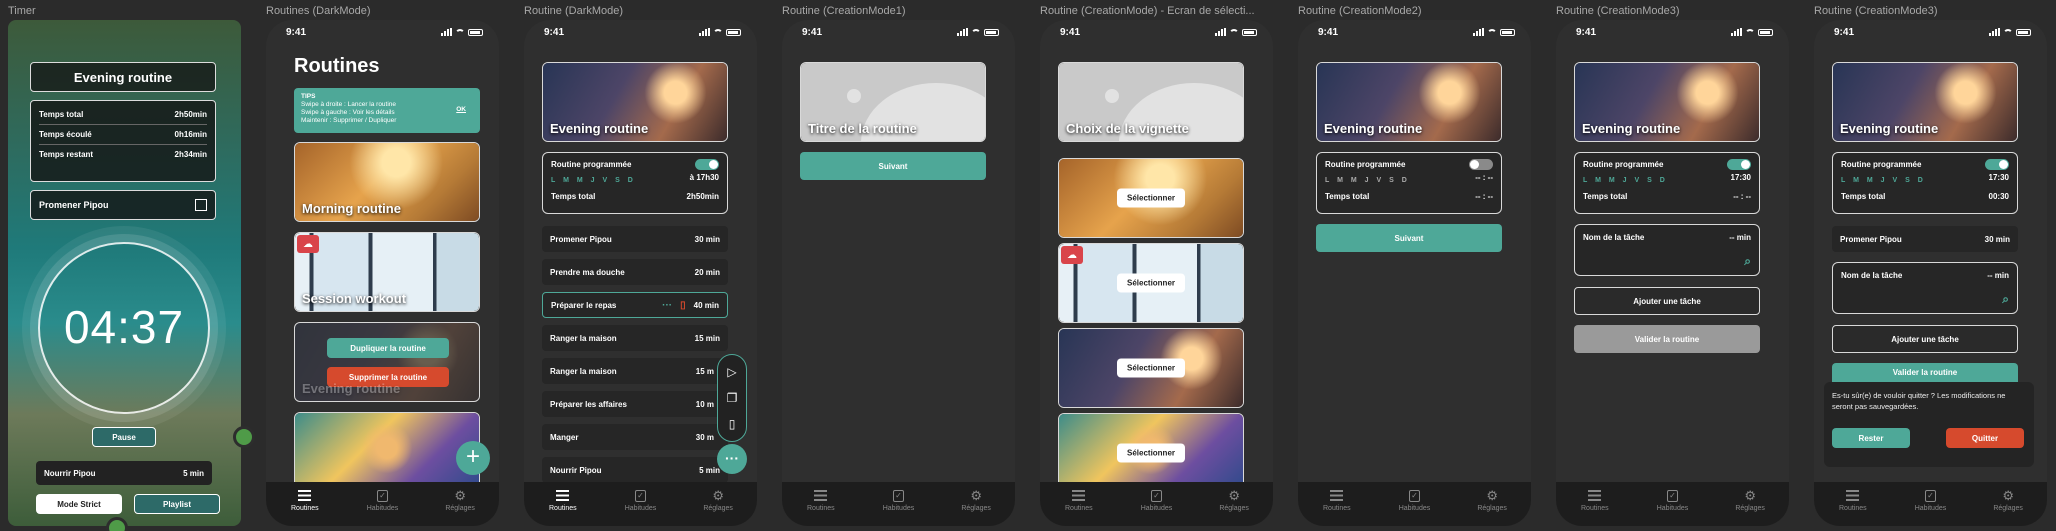  What do you see at coordinates (704, 178) in the screenshot?
I see `schedule-time: à 17h30` at bounding box center [704, 178].